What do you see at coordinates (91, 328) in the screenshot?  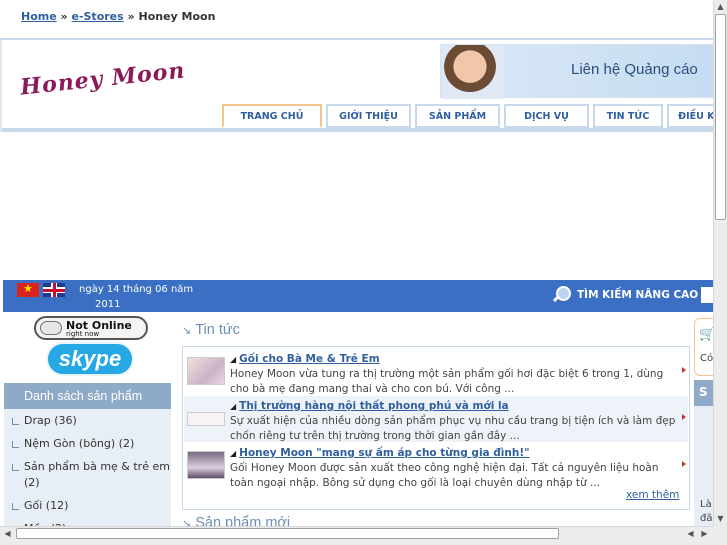 I see `skype-status-badge: Not Online right now` at bounding box center [91, 328].